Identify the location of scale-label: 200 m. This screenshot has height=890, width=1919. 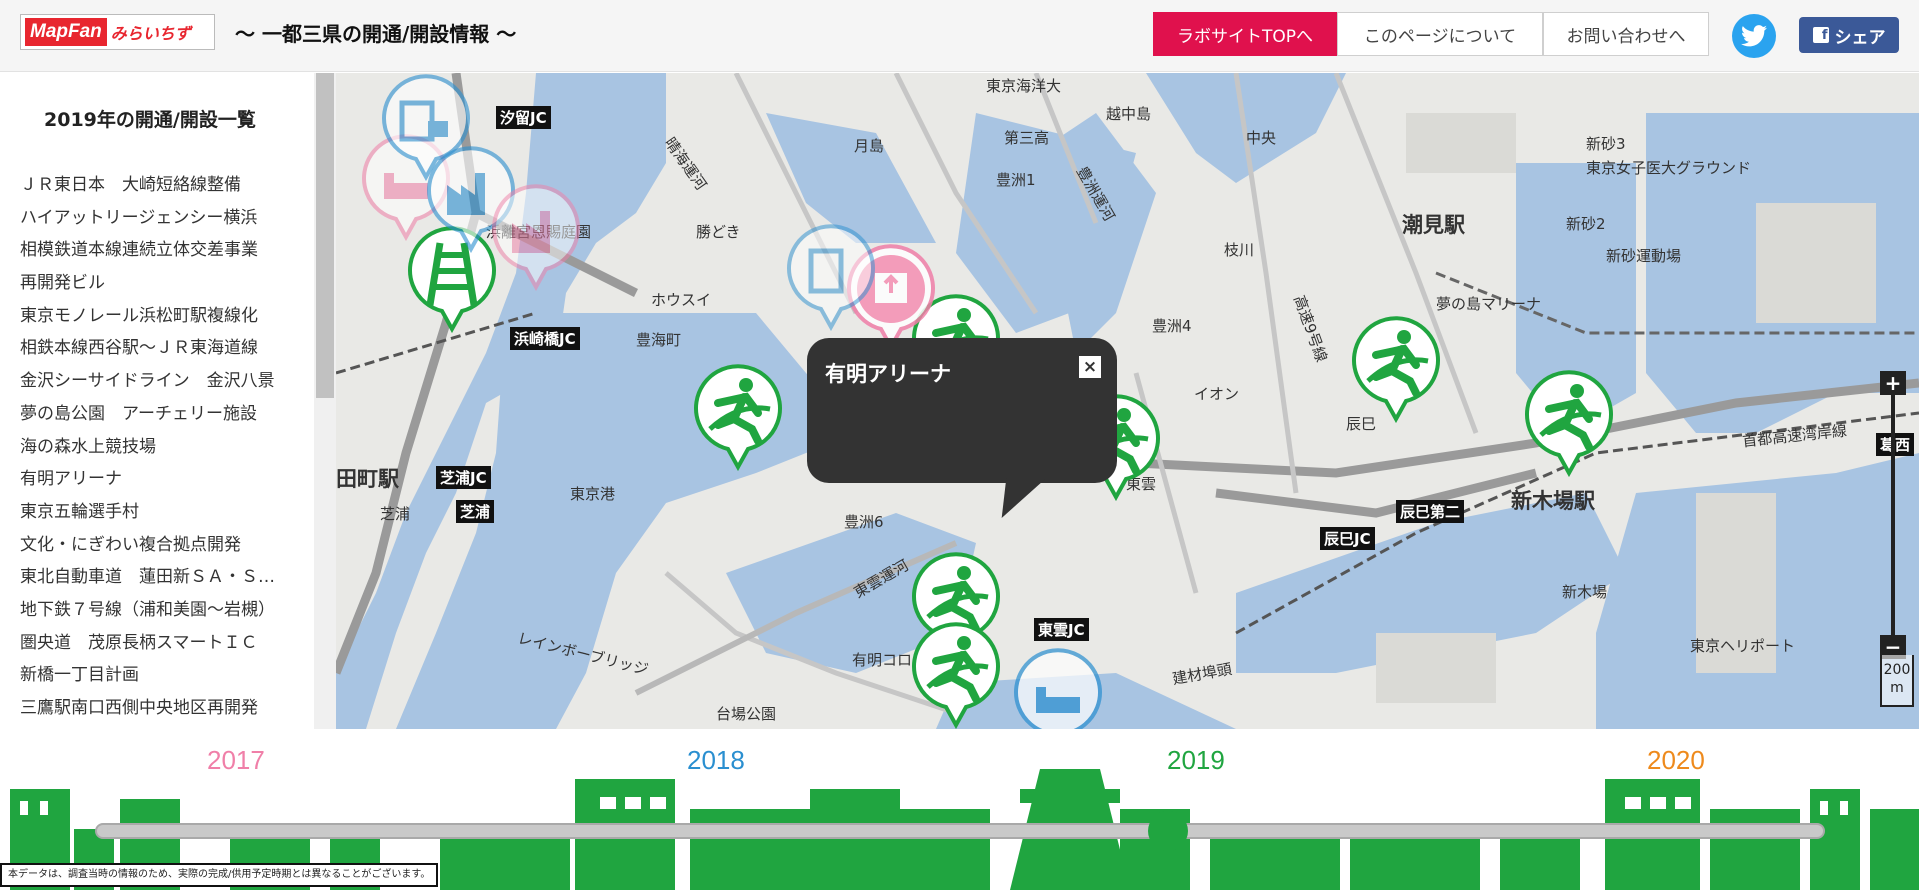
(1897, 679).